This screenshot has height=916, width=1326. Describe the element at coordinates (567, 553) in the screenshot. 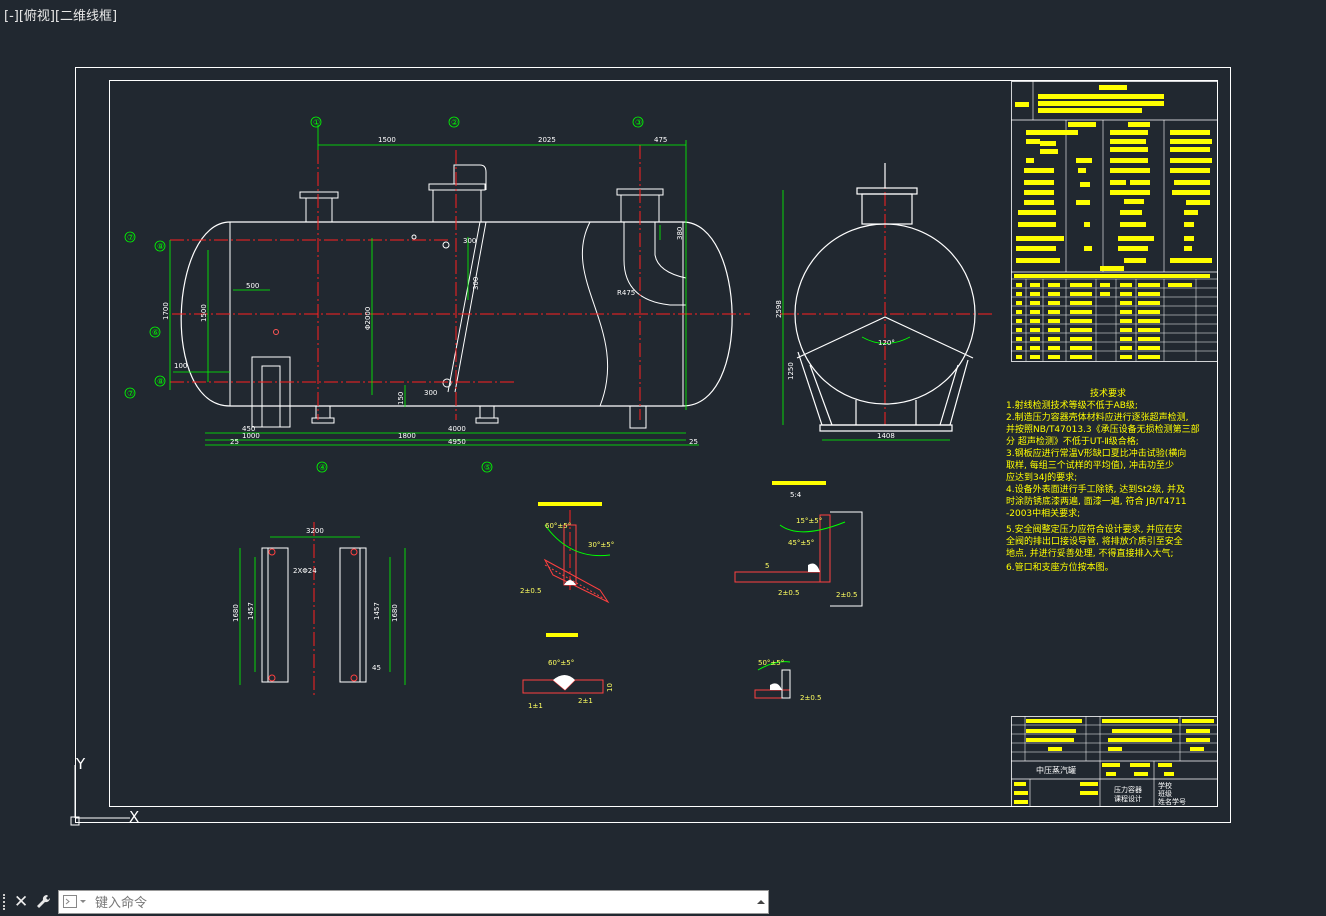

I see `weld-detail-1: 60°±5° 30°±5° 2±0.5` at that location.